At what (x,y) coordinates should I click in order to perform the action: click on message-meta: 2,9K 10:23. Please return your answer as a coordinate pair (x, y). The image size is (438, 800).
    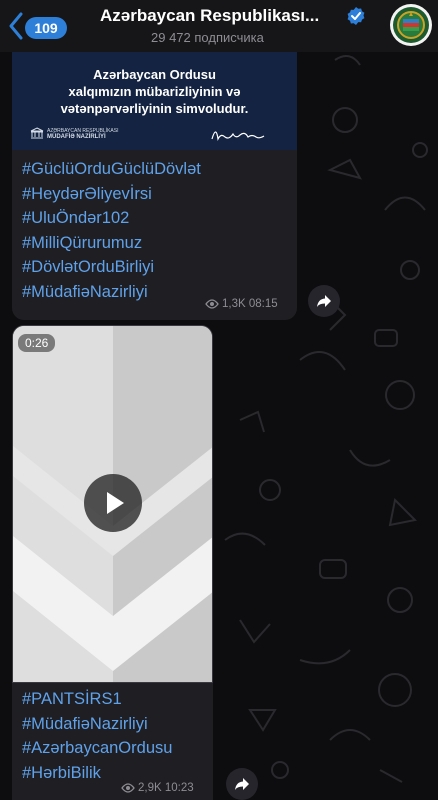
    Looking at the image, I should click on (157, 788).